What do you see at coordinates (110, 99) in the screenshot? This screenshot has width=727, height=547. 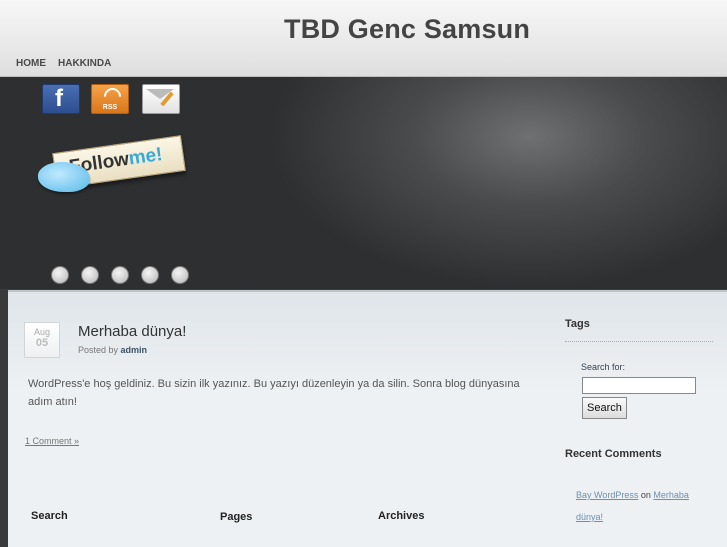 I see `rss-icon: RSS` at bounding box center [110, 99].